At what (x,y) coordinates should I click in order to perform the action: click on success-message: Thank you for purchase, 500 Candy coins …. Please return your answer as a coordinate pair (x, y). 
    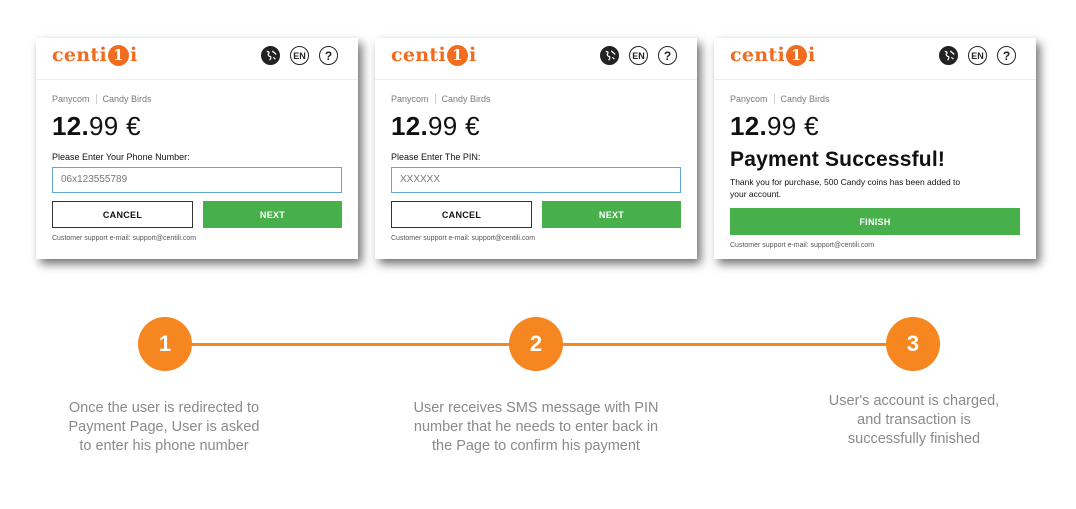
    Looking at the image, I should click on (845, 188).